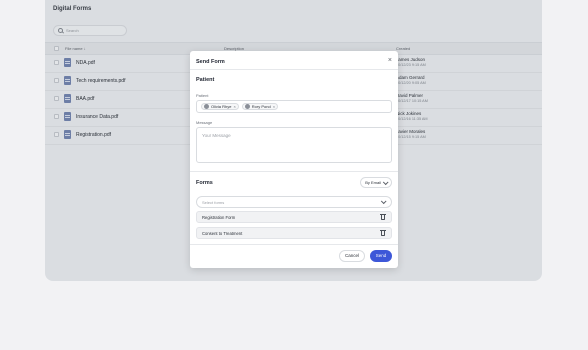 This screenshot has height=350, width=588. Describe the element at coordinates (85, 63) in the screenshot. I see `file-name: NDA.pdf` at that location.